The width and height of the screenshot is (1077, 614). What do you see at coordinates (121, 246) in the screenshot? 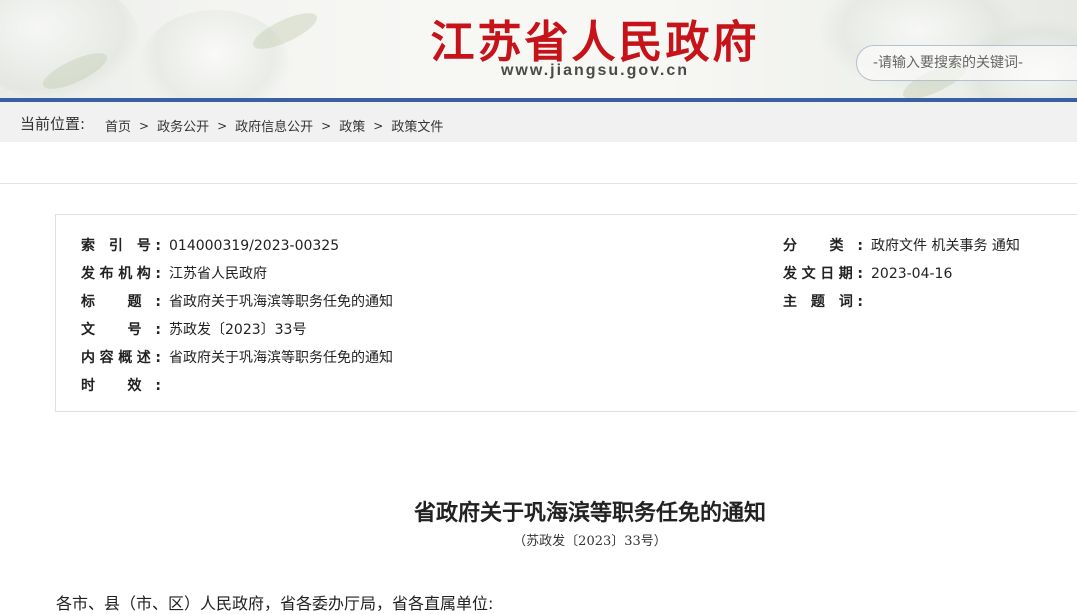
I see `index-label: 索 引 号:` at bounding box center [121, 246].